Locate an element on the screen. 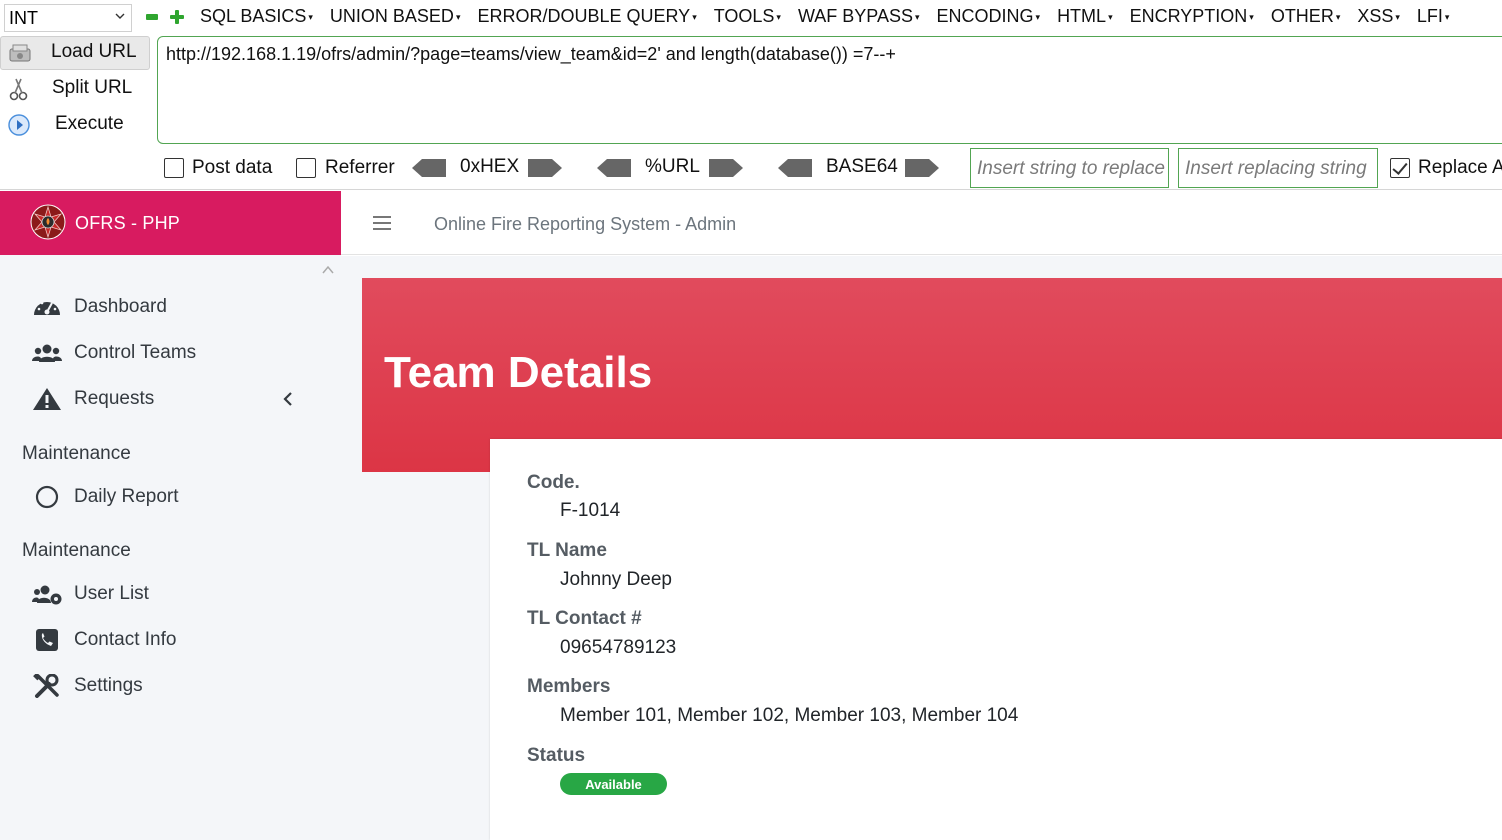  scroll-up-icon is located at coordinates (328, 270).